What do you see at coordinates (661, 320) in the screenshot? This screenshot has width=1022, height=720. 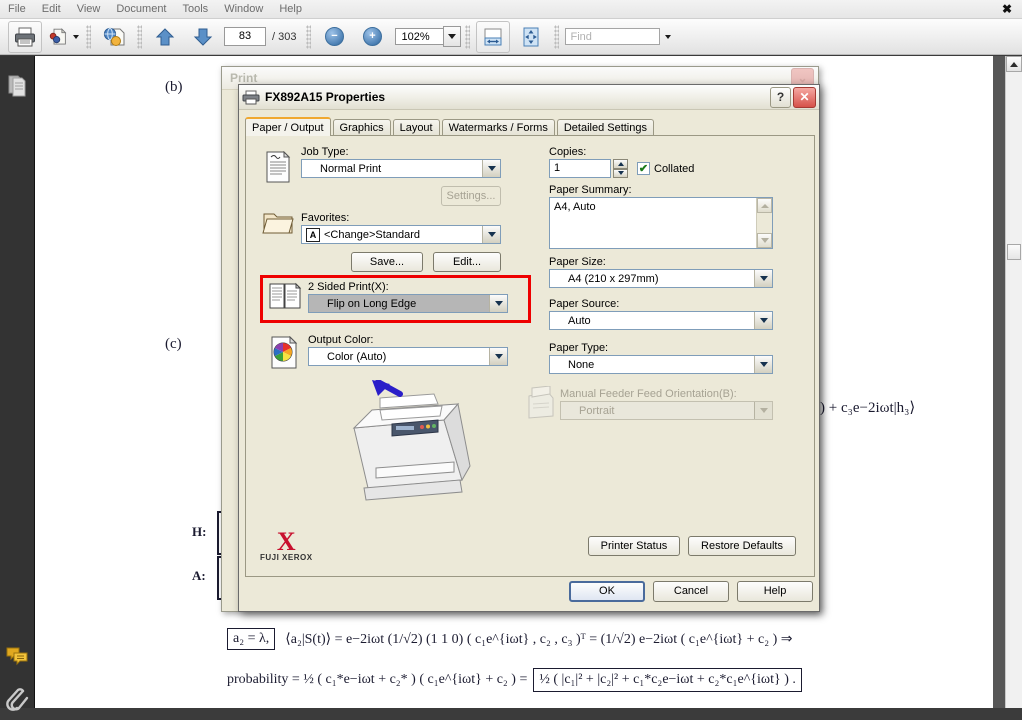 I see `paper-source-select: Auto` at bounding box center [661, 320].